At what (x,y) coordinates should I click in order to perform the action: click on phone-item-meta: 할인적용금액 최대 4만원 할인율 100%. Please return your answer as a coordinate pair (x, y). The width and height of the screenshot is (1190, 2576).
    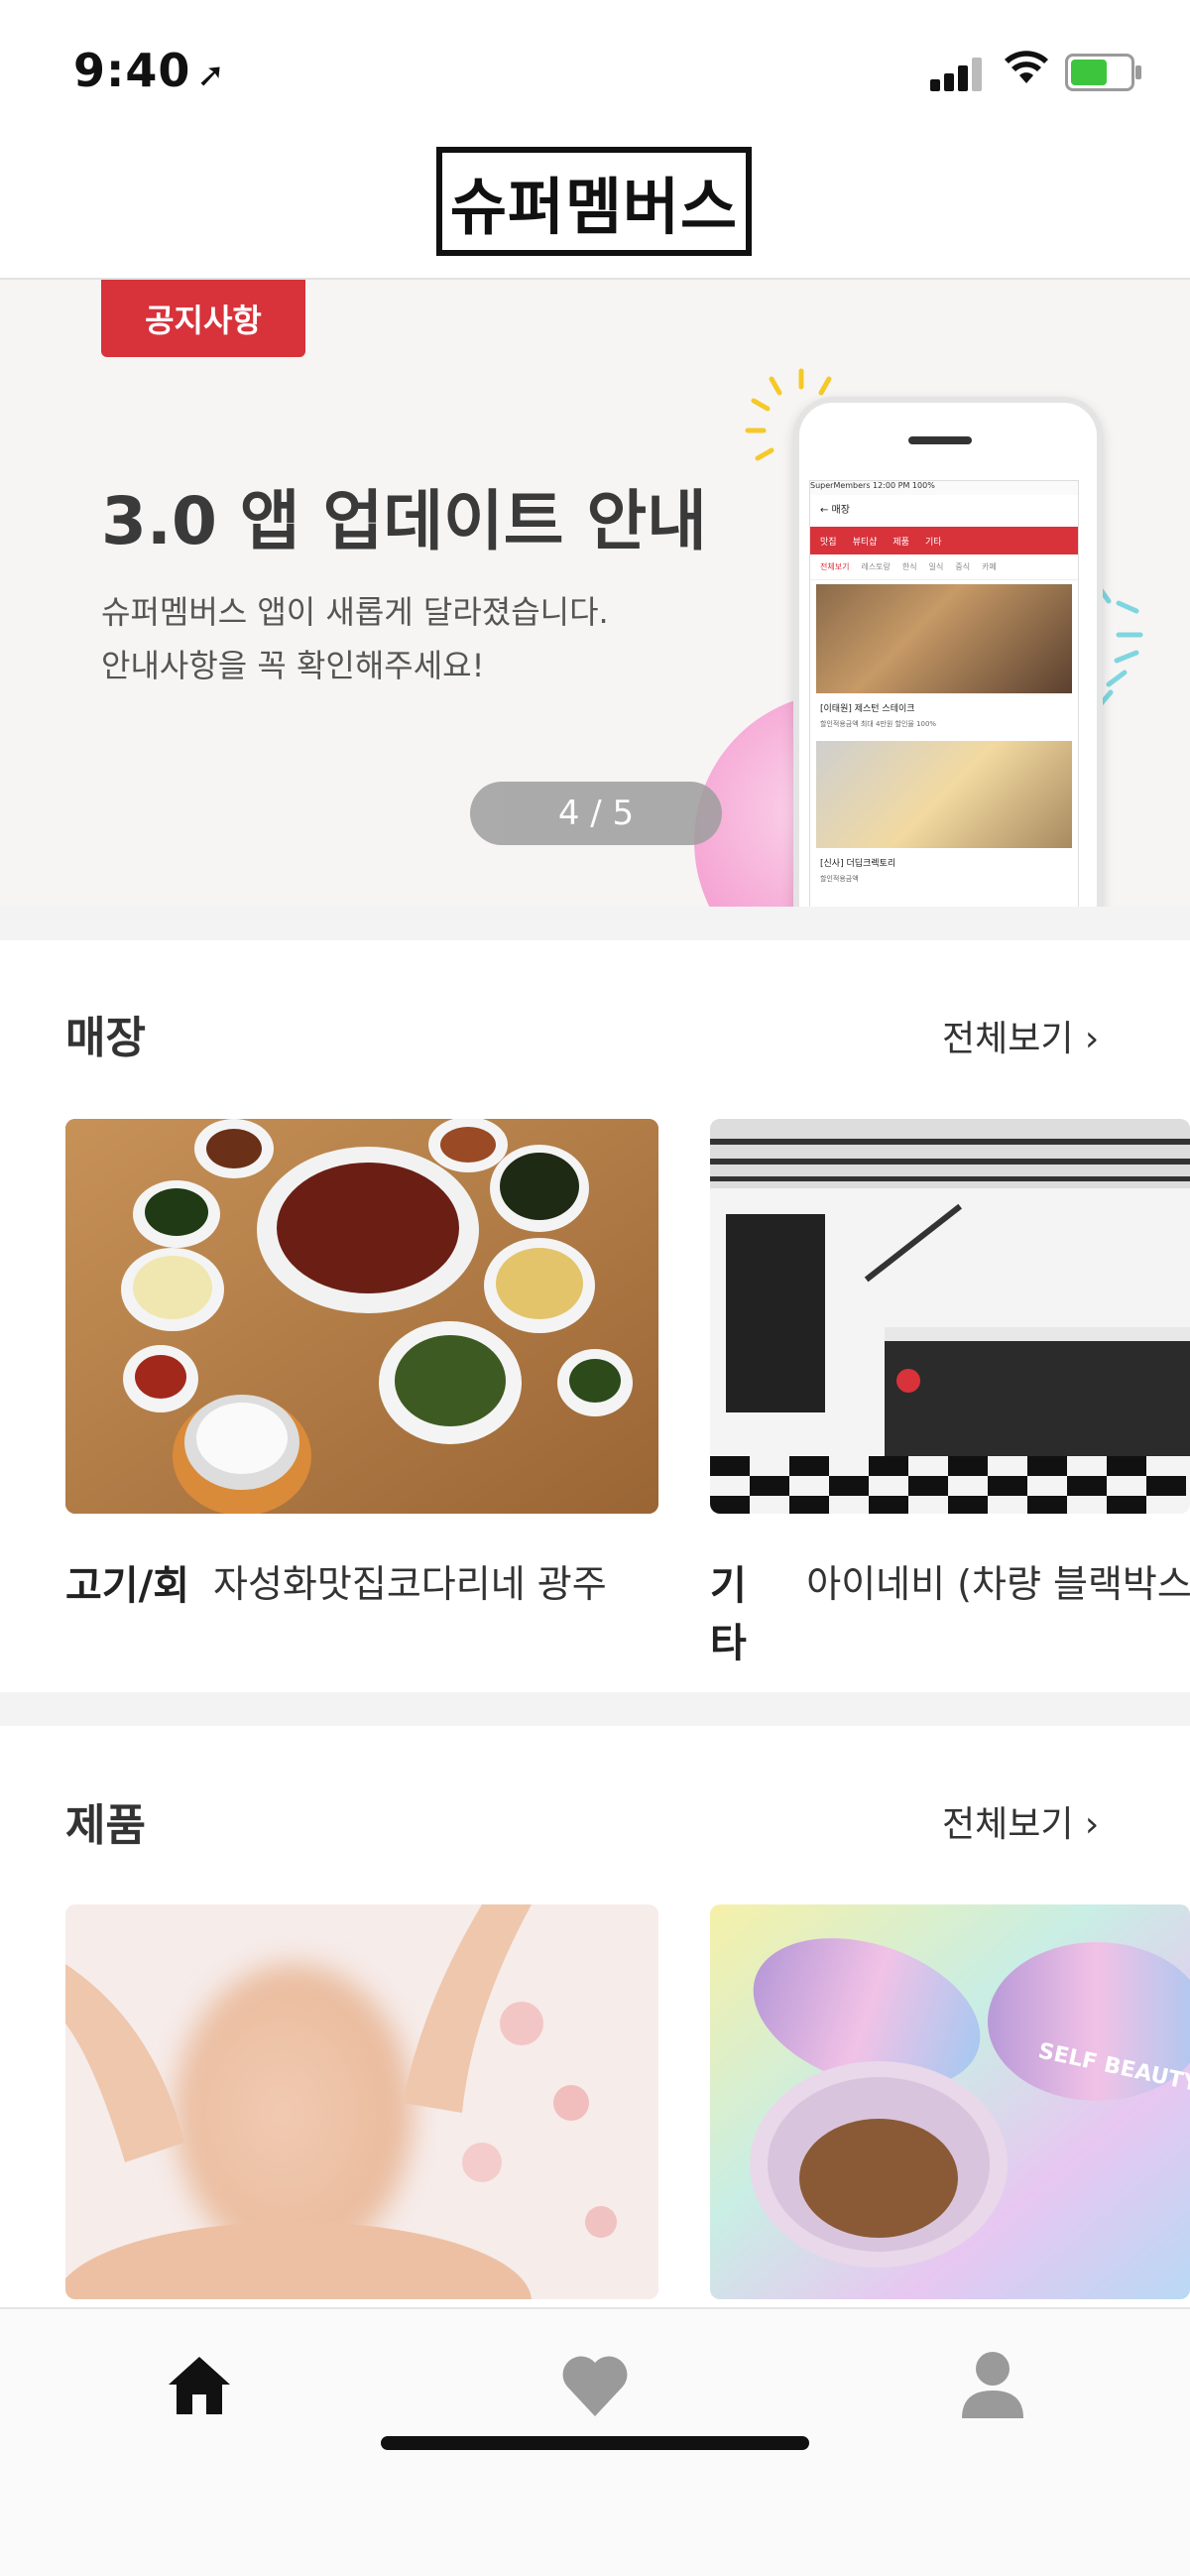
    Looking at the image, I should click on (878, 724).